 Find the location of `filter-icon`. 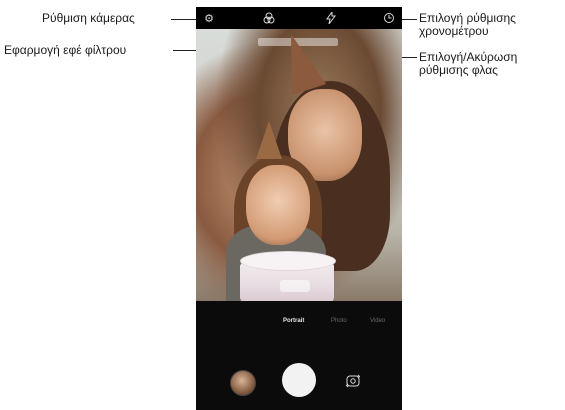

filter-icon is located at coordinates (269, 18).